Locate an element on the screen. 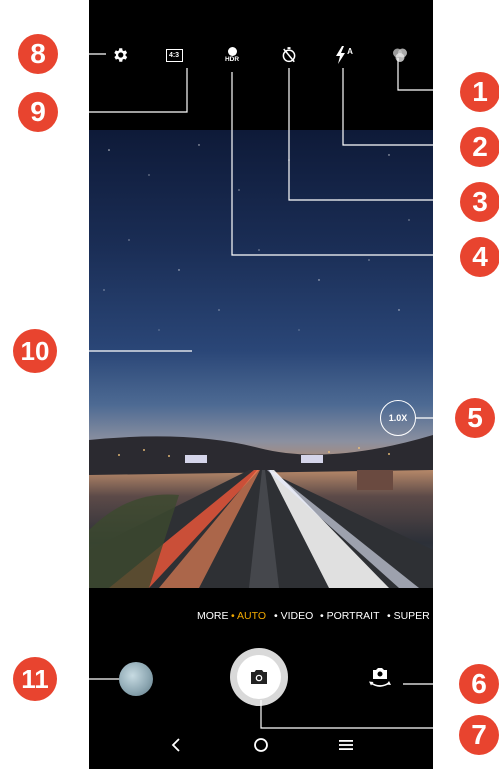  hdr-icon: HDR is located at coordinates (232, 55).